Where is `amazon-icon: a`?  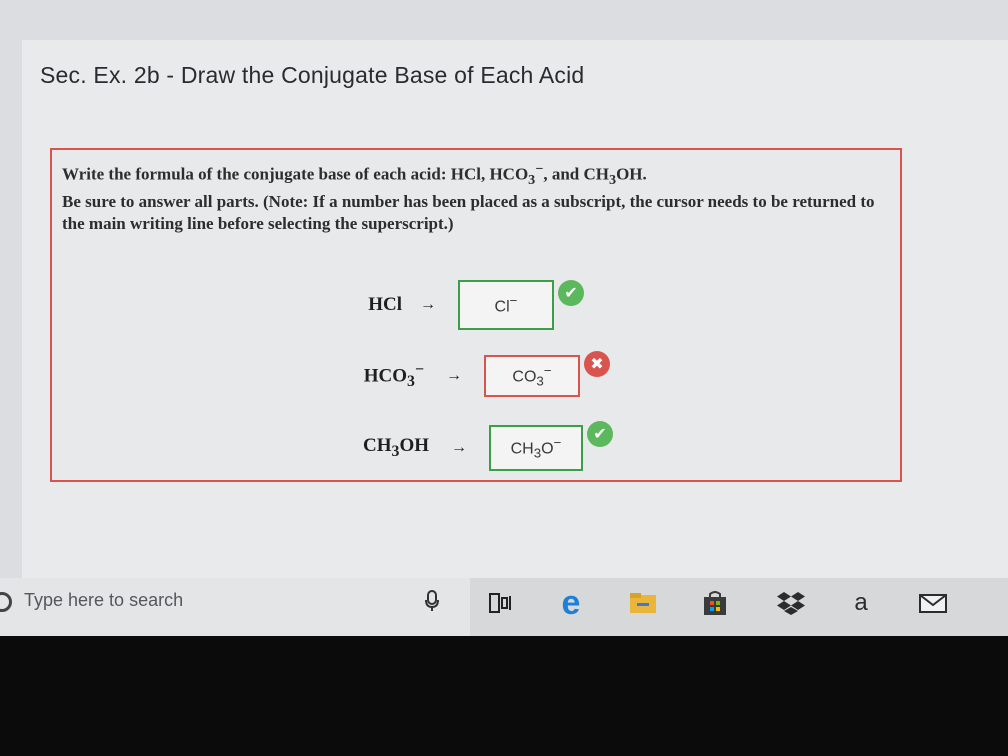
amazon-icon: a is located at coordinates (861, 603).